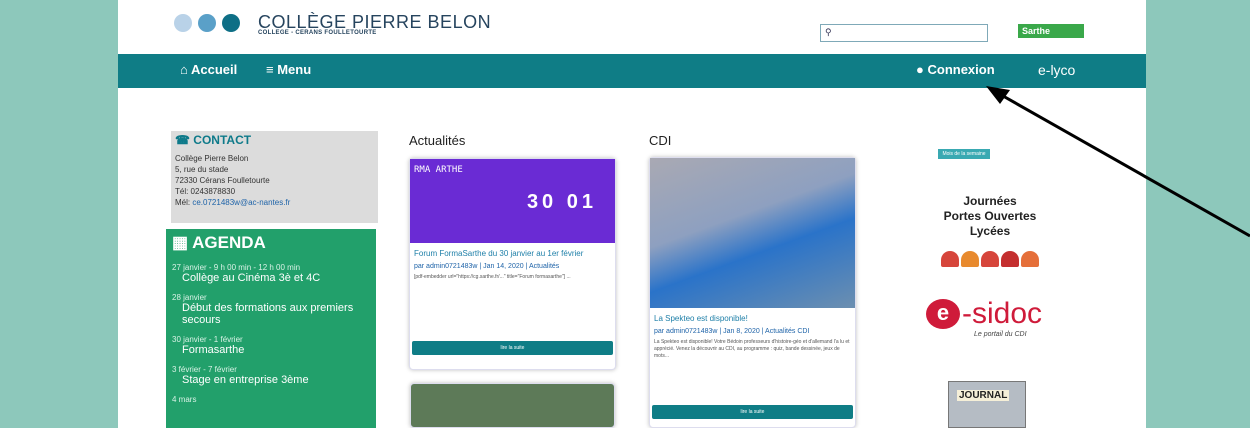 The height and width of the screenshot is (428, 1250). I want to click on calendar-icon: ▦, so click(180, 242).